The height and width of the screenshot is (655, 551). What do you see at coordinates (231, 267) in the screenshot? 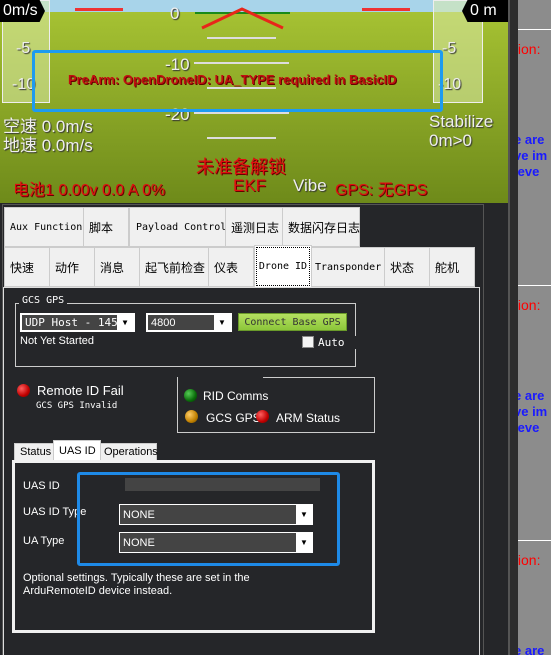
I see `tab-gauges: 仪表` at bounding box center [231, 267].